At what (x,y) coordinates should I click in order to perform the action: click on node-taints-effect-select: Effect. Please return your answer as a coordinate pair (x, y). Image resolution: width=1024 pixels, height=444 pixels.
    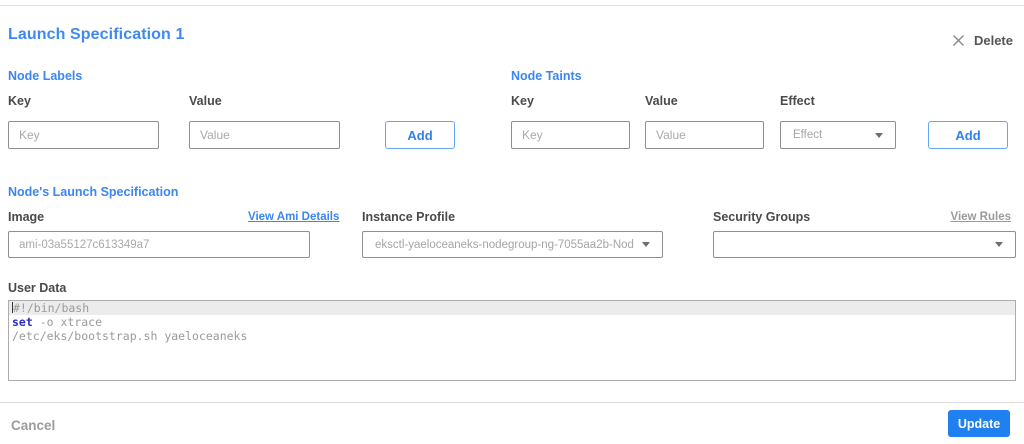
    Looking at the image, I should click on (838, 135).